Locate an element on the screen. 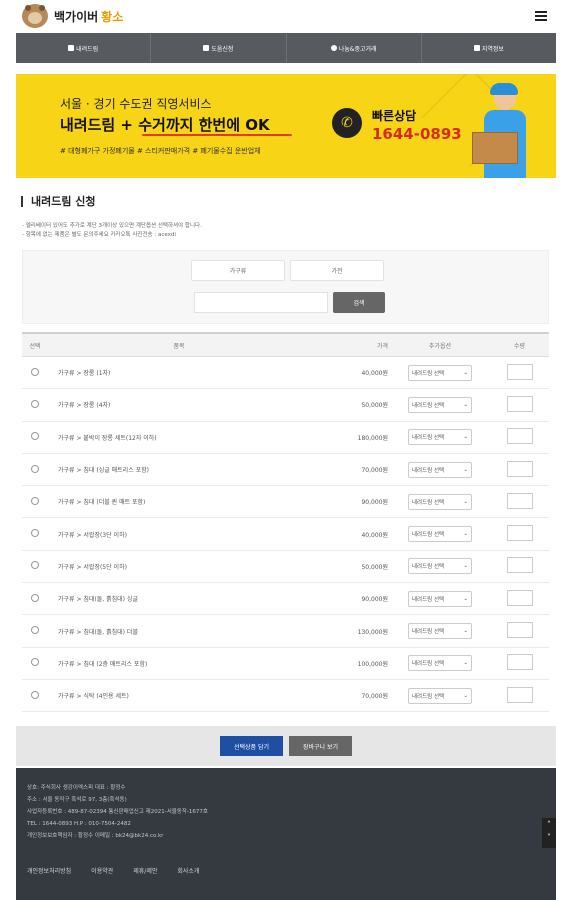  table-row: 가구류 > 침대(돌, 흙침대) 더블 130,000원 내려드림 선택 ⌄ is located at coordinates (285, 631).